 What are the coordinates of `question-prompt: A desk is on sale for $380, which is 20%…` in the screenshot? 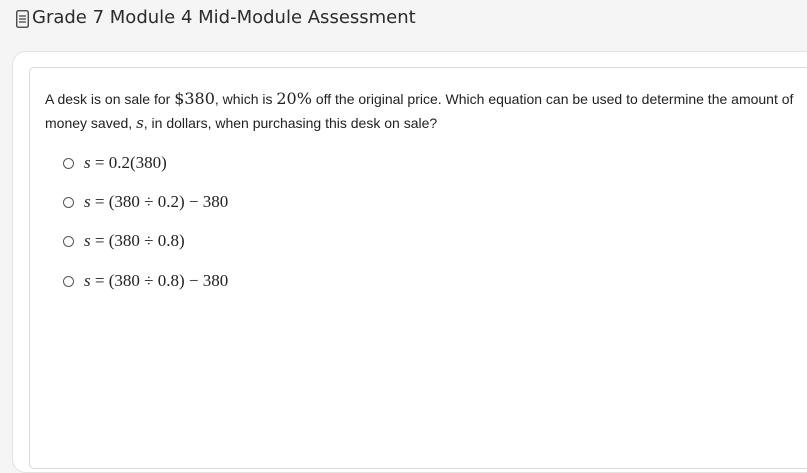 It's located at (425, 111).